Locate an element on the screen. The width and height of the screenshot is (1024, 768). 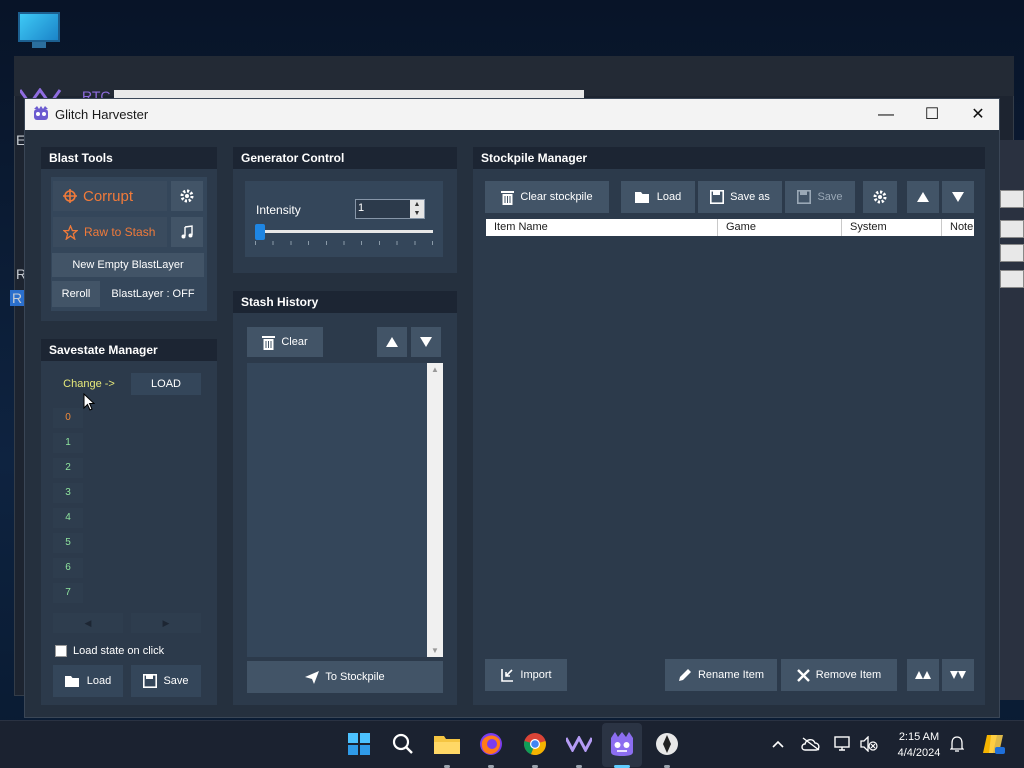
to-stockpile-button: To Stockpile is located at coordinates (345, 677).